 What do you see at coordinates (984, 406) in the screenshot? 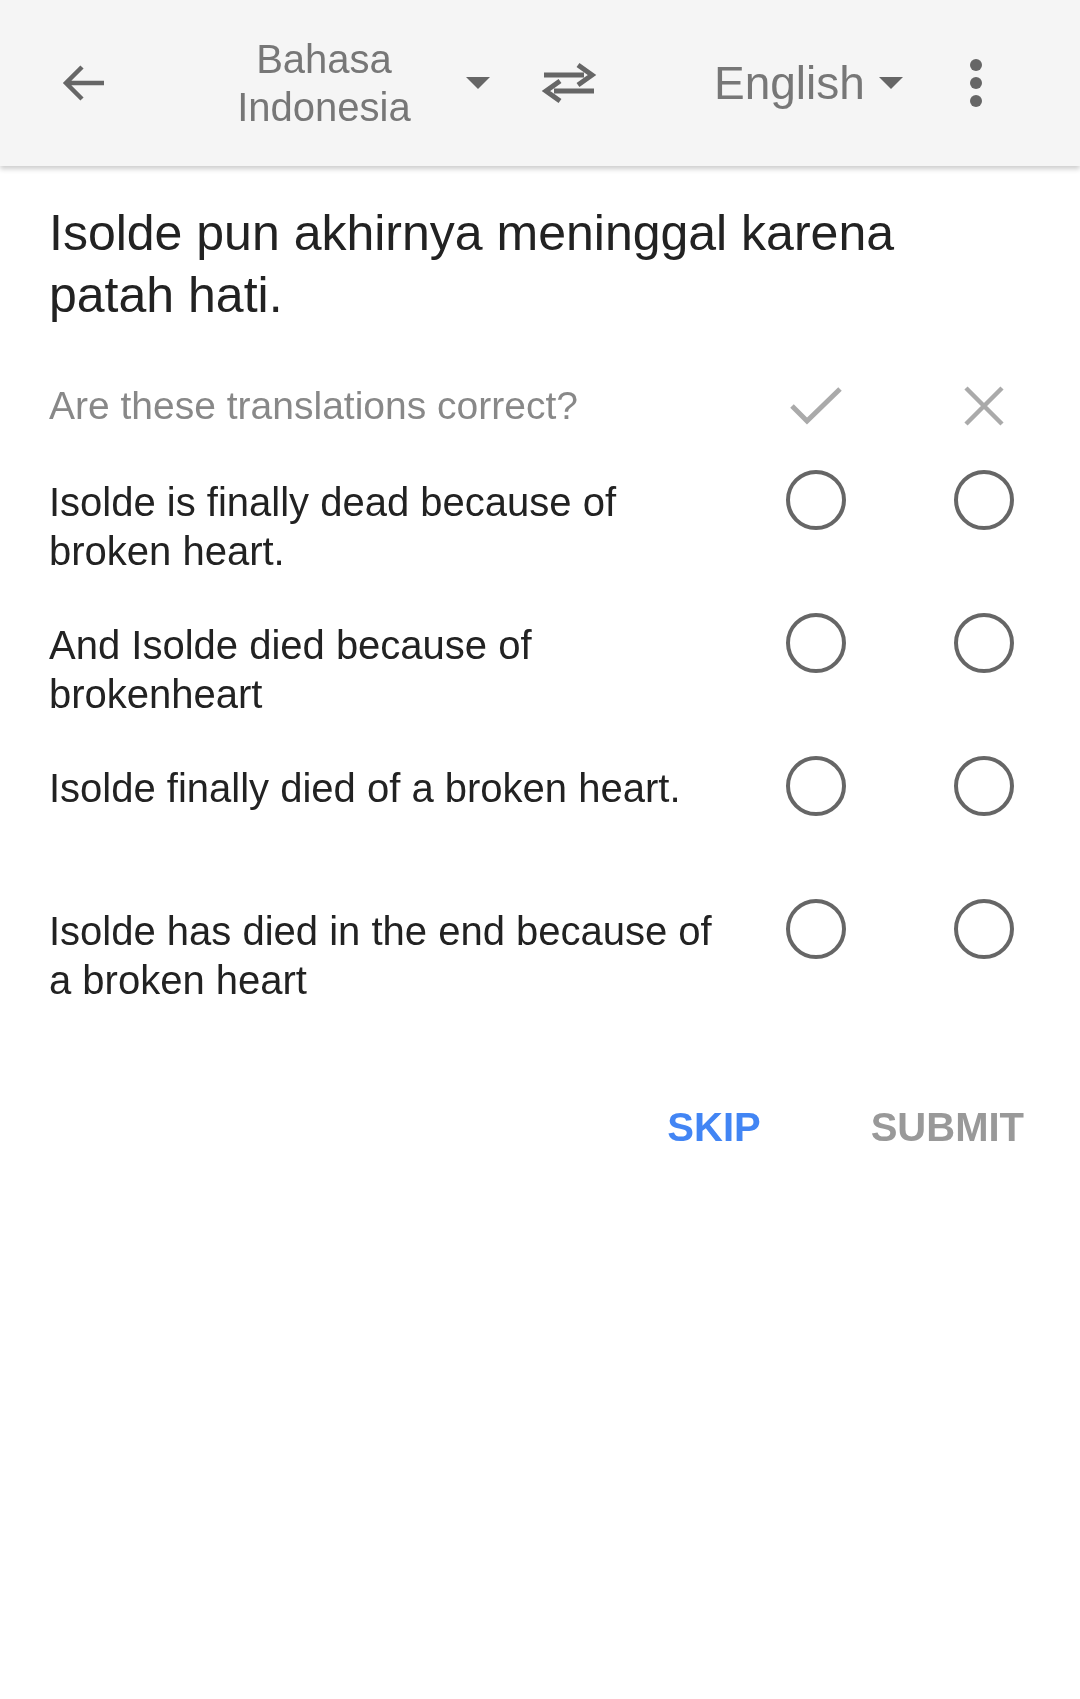
I see `close-icon` at bounding box center [984, 406].